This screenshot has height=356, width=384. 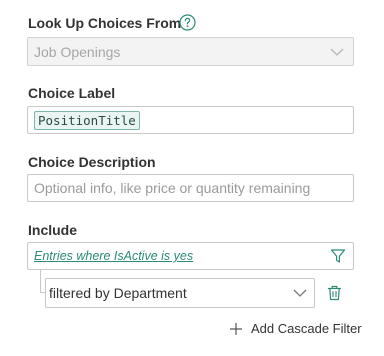 What do you see at coordinates (72, 93) in the screenshot?
I see `choice-label-heading: Choice Label` at bounding box center [72, 93].